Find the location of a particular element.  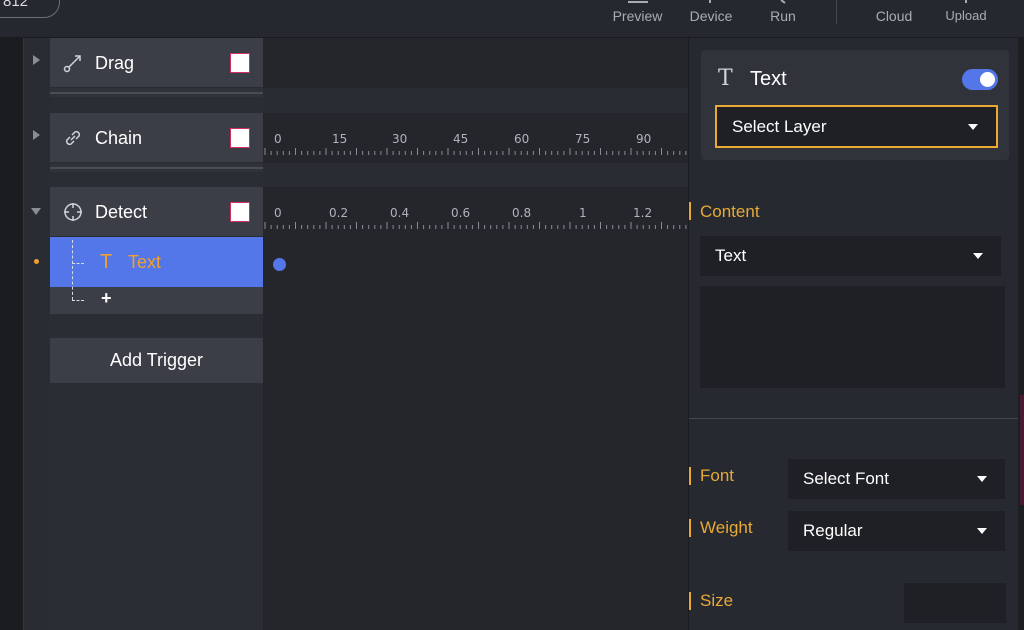

detect-child-text: T Text is located at coordinates (156, 262).